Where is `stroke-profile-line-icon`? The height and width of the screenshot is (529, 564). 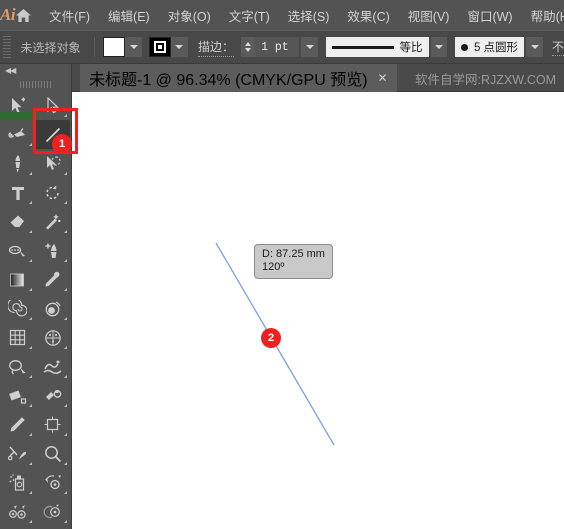
stroke-profile-line-icon is located at coordinates (362, 47).